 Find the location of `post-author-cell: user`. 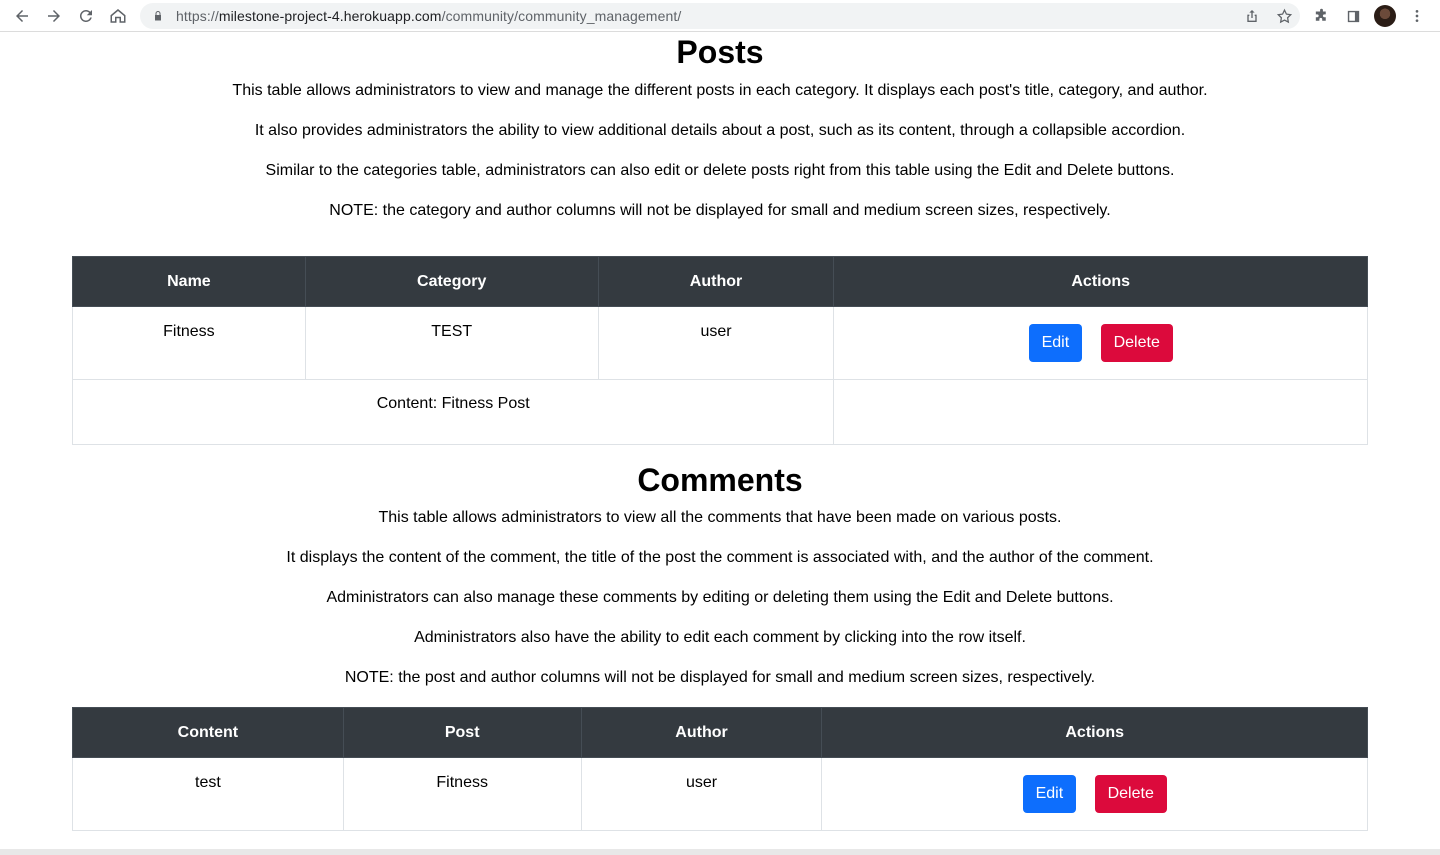

post-author-cell: user is located at coordinates (716, 343).